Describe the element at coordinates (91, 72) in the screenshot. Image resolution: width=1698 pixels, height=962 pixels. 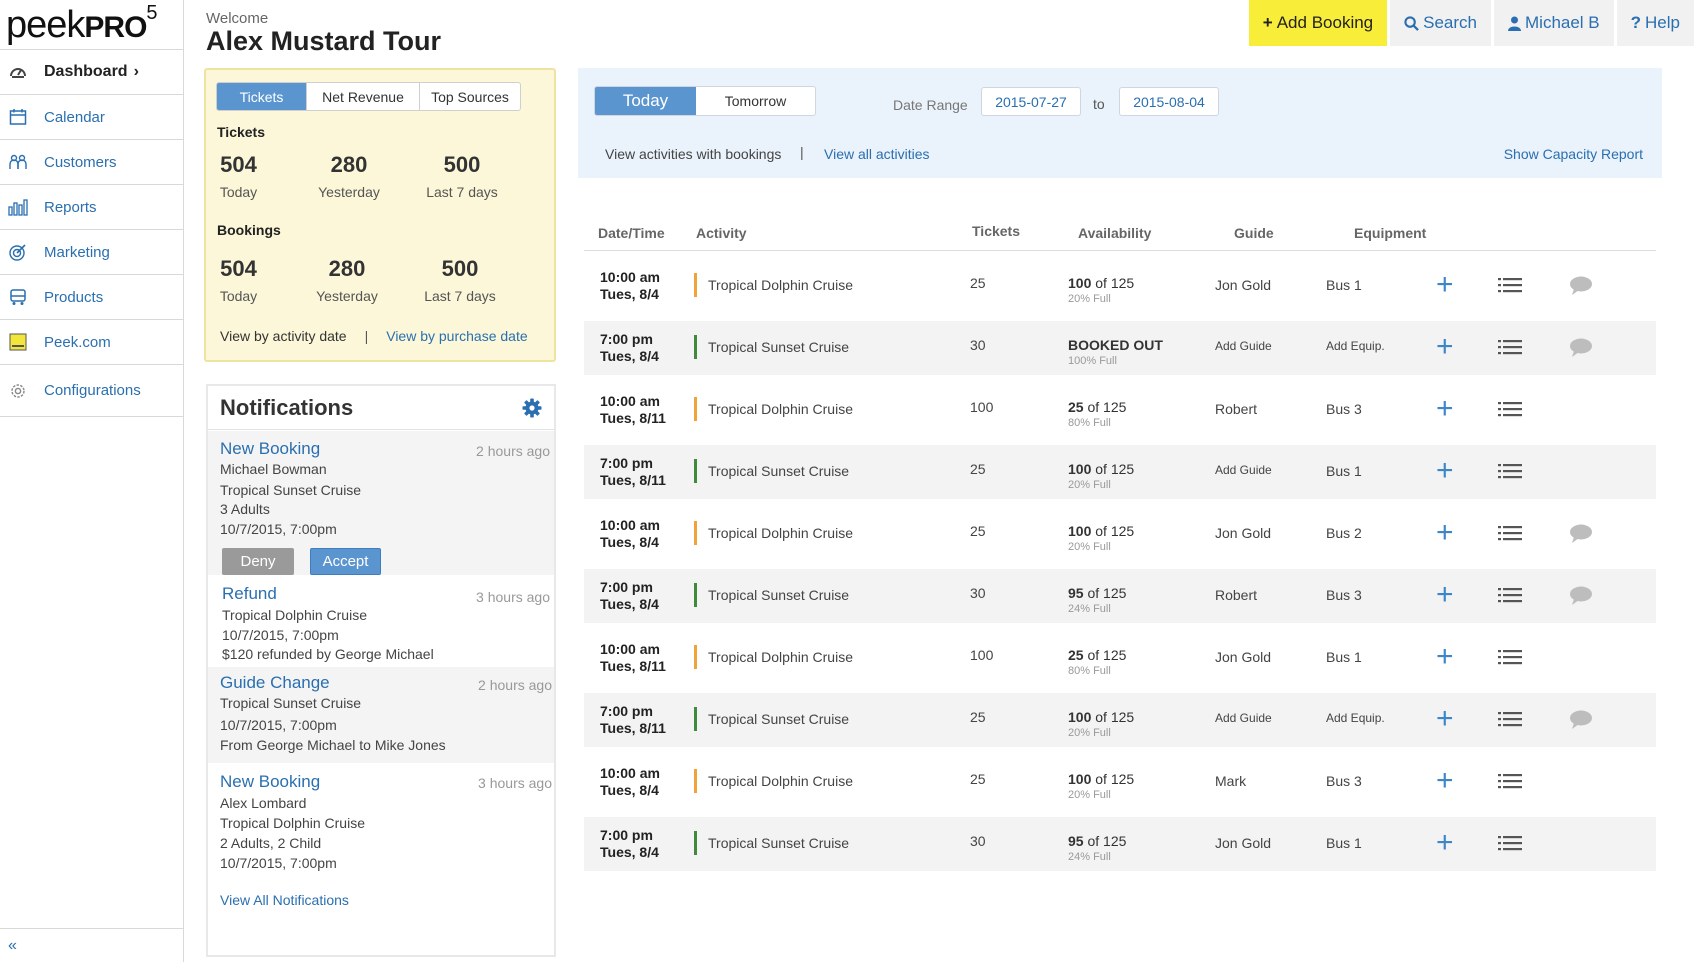
I see `sidebar-item-dashboard: Dashboard ›` at that location.